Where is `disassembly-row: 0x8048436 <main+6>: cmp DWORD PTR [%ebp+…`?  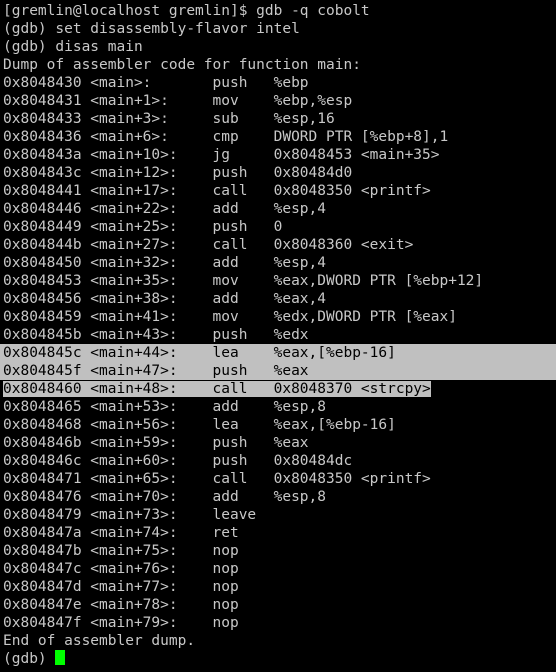 disassembly-row: 0x8048436 <main+6>: cmp DWORD PTR [%ebp+… is located at coordinates (278, 137).